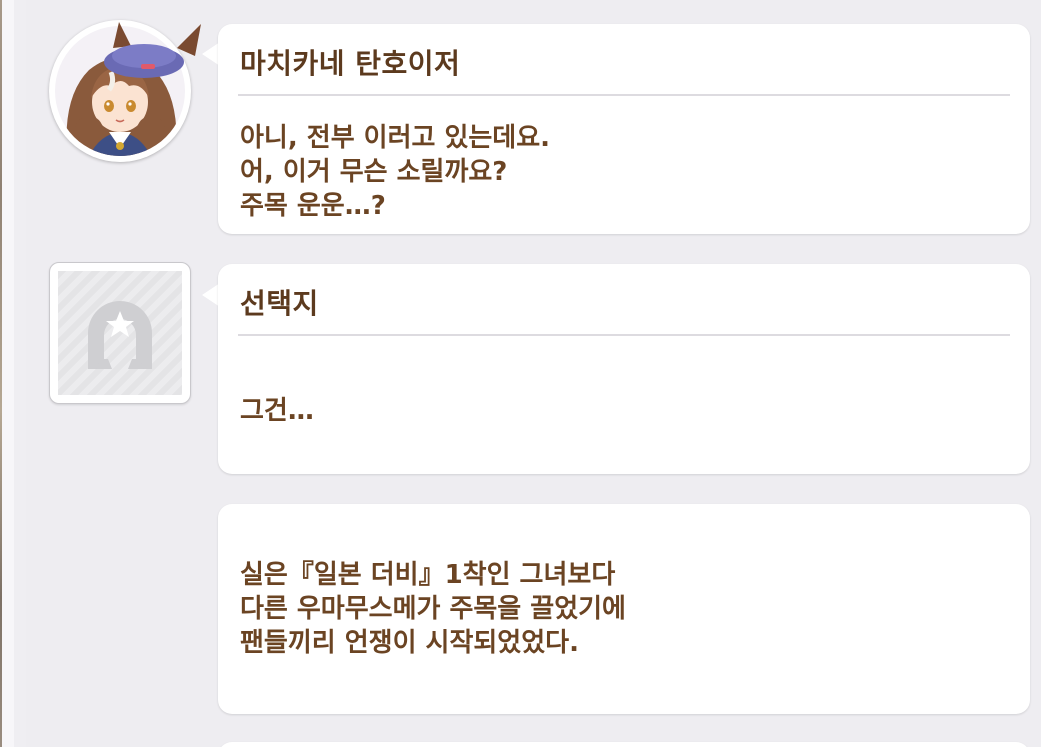 The height and width of the screenshot is (747, 1041). What do you see at coordinates (624, 744) in the screenshot?
I see `next-bubble-edge` at bounding box center [624, 744].